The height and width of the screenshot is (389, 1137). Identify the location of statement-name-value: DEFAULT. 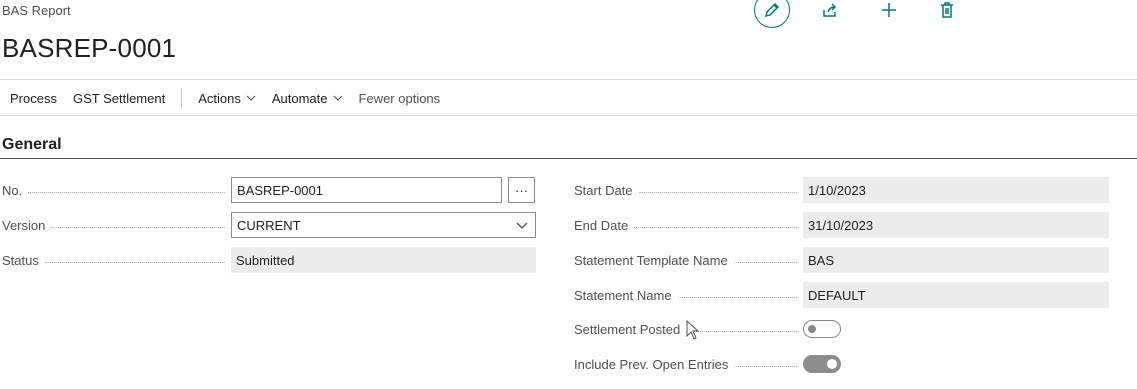
(837, 295).